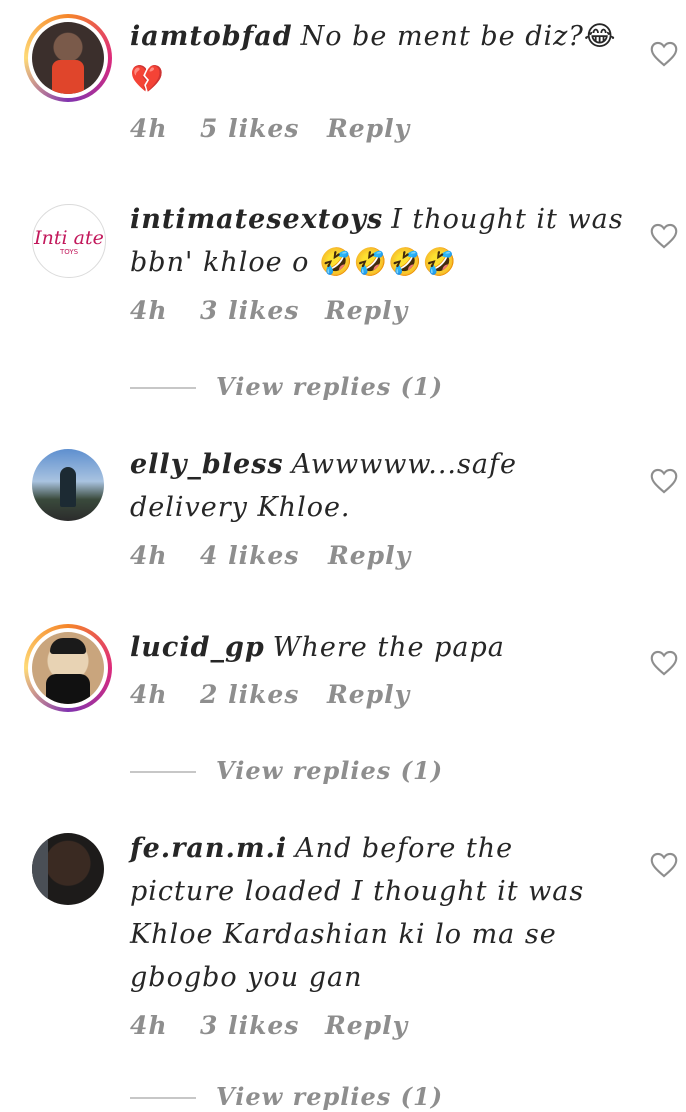 The width and height of the screenshot is (686, 1112). What do you see at coordinates (208, 848) in the screenshot?
I see `username: fe.ran.m.i` at bounding box center [208, 848].